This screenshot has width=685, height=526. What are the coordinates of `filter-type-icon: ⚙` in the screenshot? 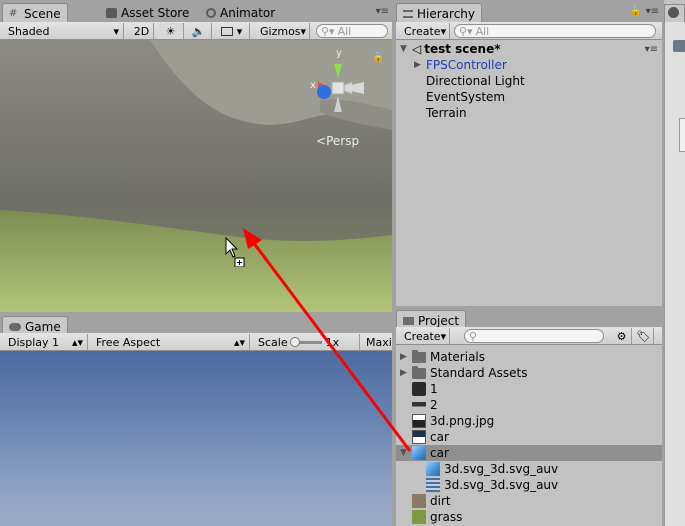 It's located at (621, 336).